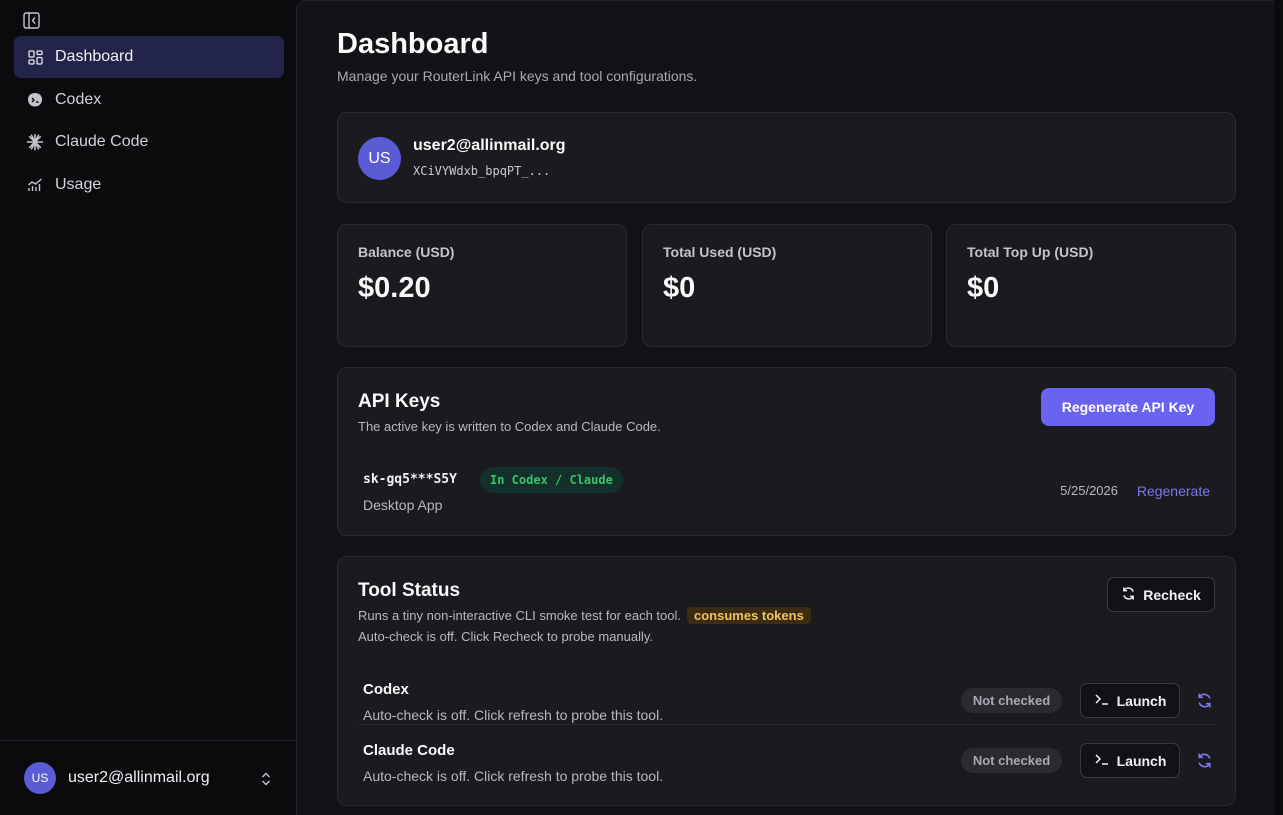  I want to click on sidebar-item-dashboard: Dashboard, so click(149, 57).